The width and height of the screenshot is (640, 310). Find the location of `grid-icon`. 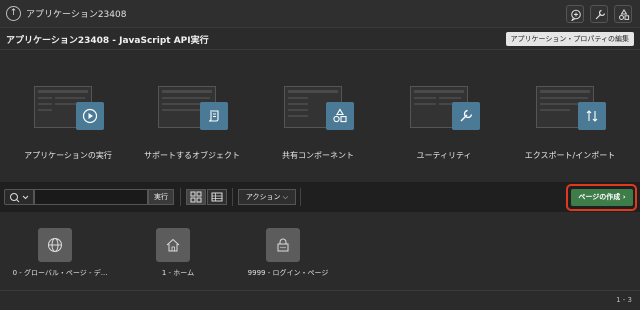

grid-icon is located at coordinates (196, 197).